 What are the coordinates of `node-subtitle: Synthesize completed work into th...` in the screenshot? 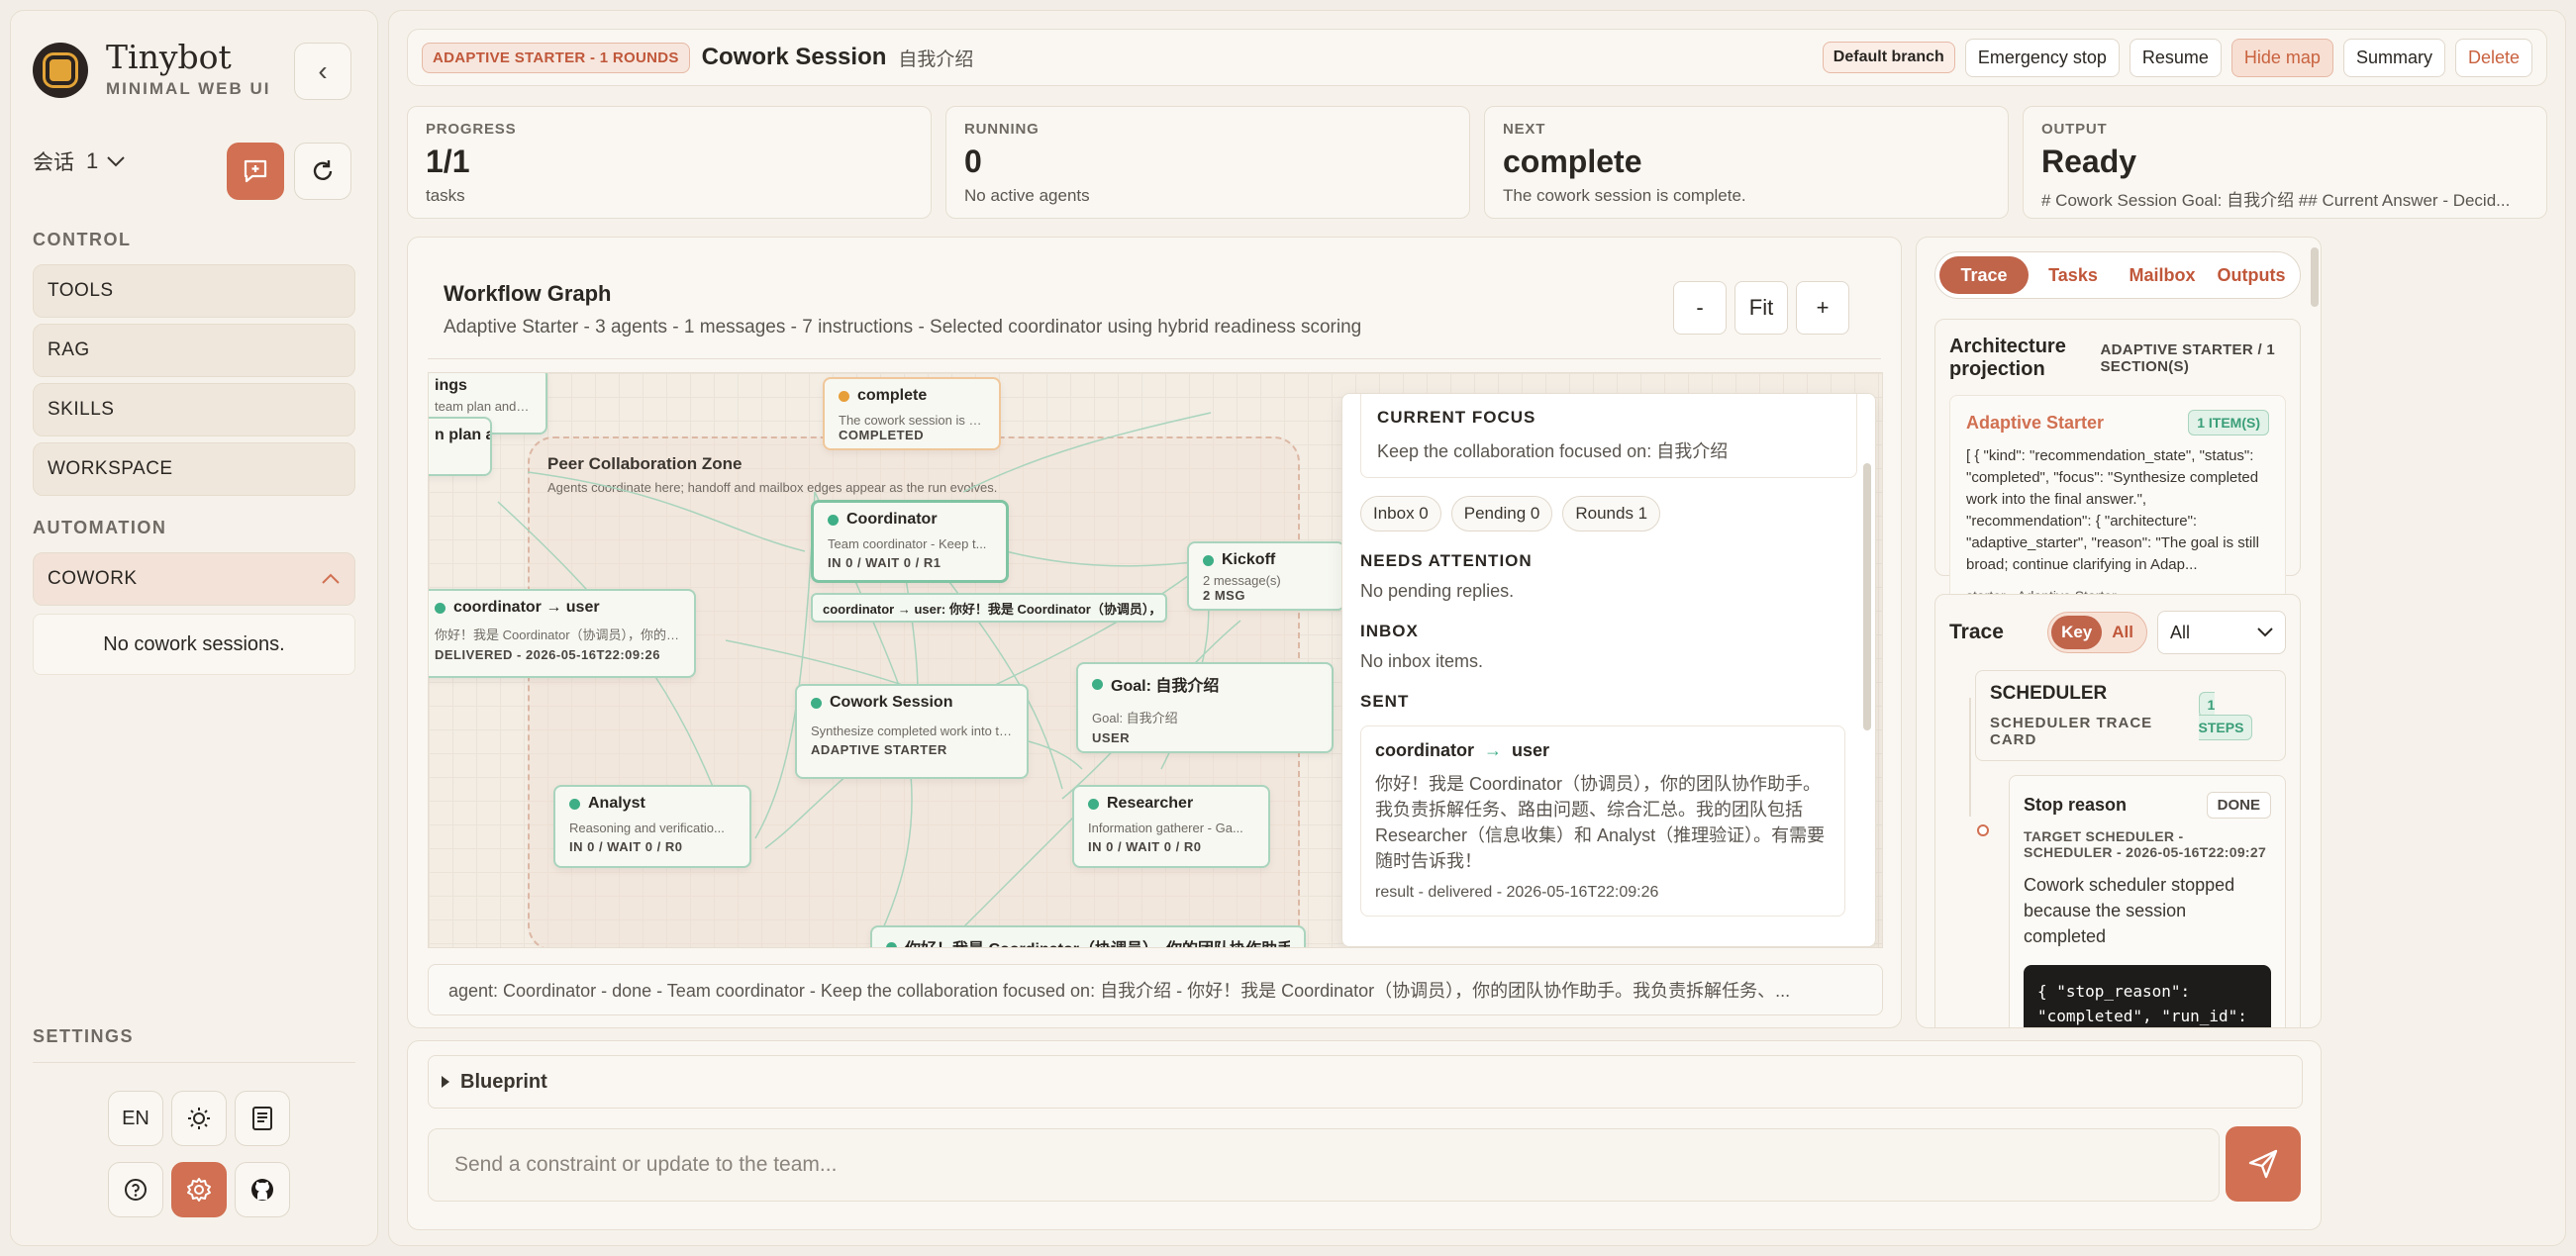 It's located at (912, 731).